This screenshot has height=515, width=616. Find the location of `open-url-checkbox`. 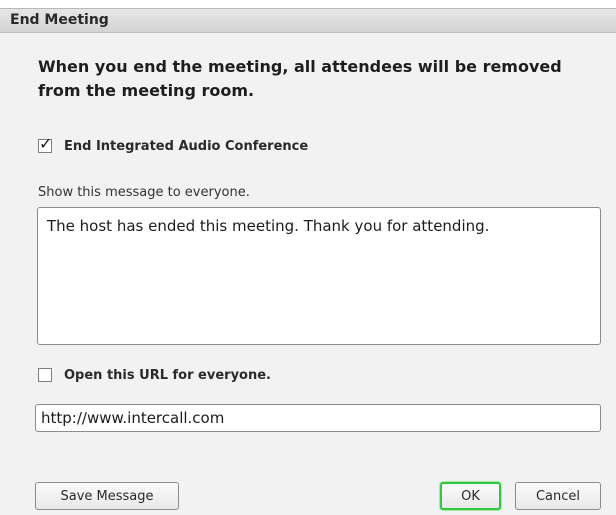

open-url-checkbox is located at coordinates (45, 375).